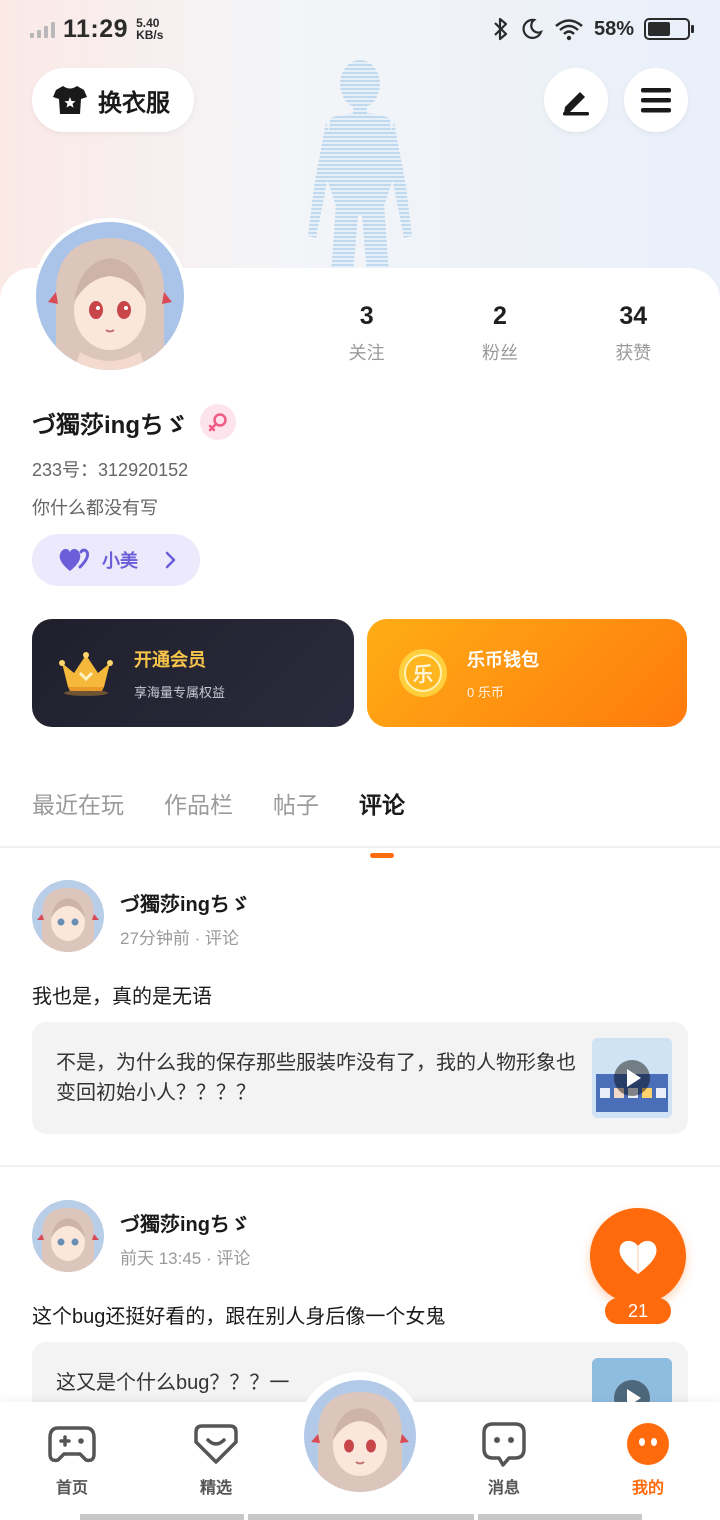 The width and height of the screenshot is (720, 1520). I want to click on nav-label: 首页, so click(71, 1488).